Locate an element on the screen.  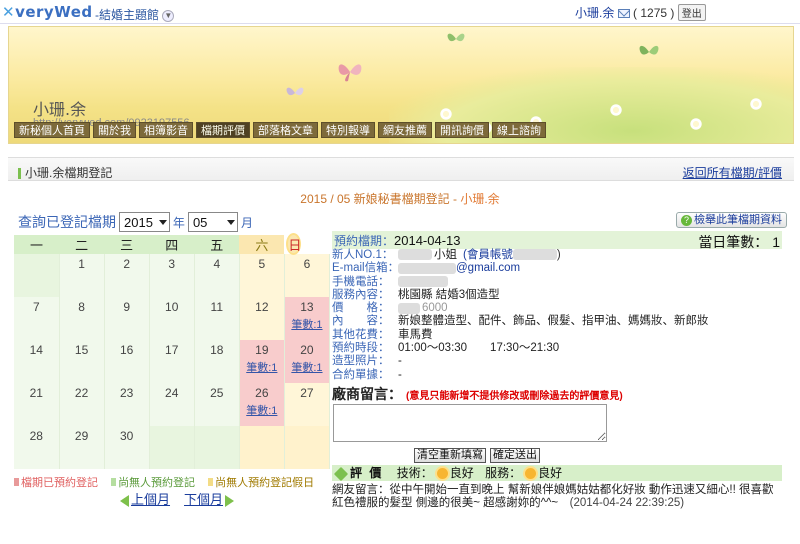
detail-value: - is located at coordinates (400, 361).